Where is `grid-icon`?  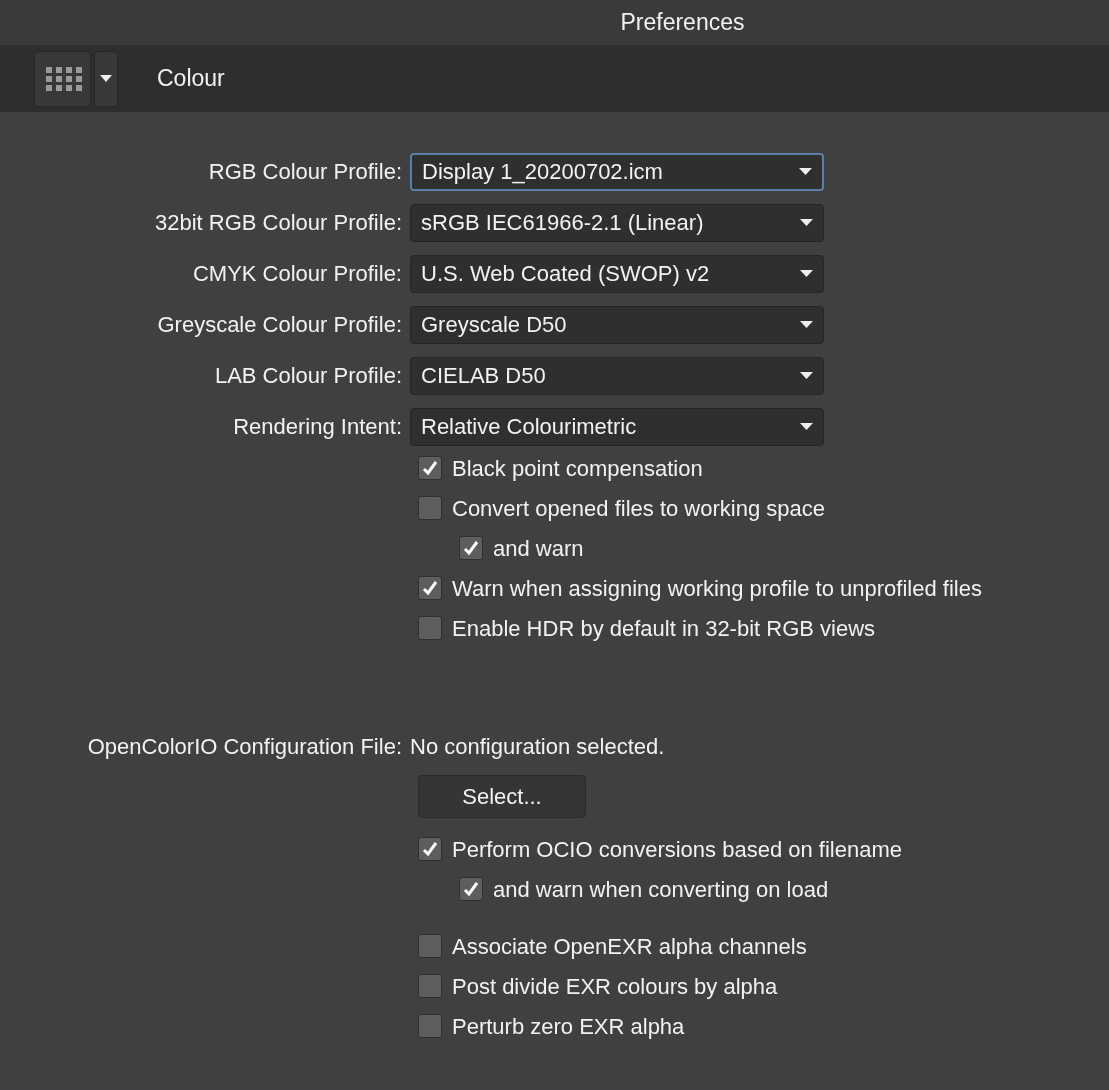 grid-icon is located at coordinates (62, 78).